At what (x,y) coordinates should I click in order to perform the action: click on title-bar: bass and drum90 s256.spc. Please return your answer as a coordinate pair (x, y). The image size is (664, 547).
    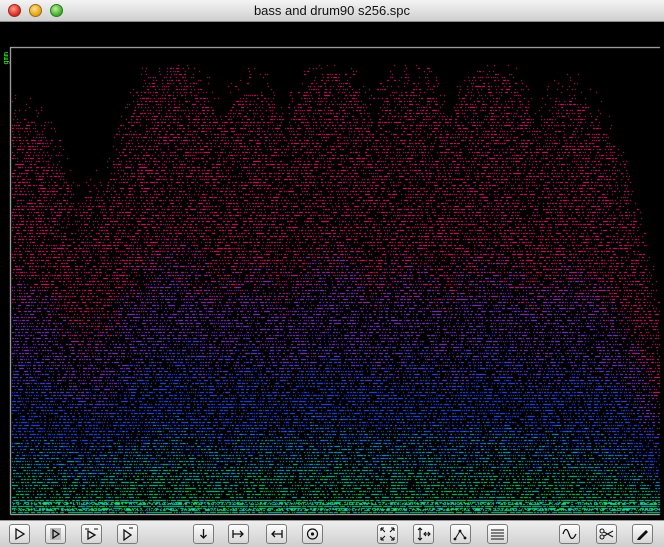
    Looking at the image, I should click on (332, 11).